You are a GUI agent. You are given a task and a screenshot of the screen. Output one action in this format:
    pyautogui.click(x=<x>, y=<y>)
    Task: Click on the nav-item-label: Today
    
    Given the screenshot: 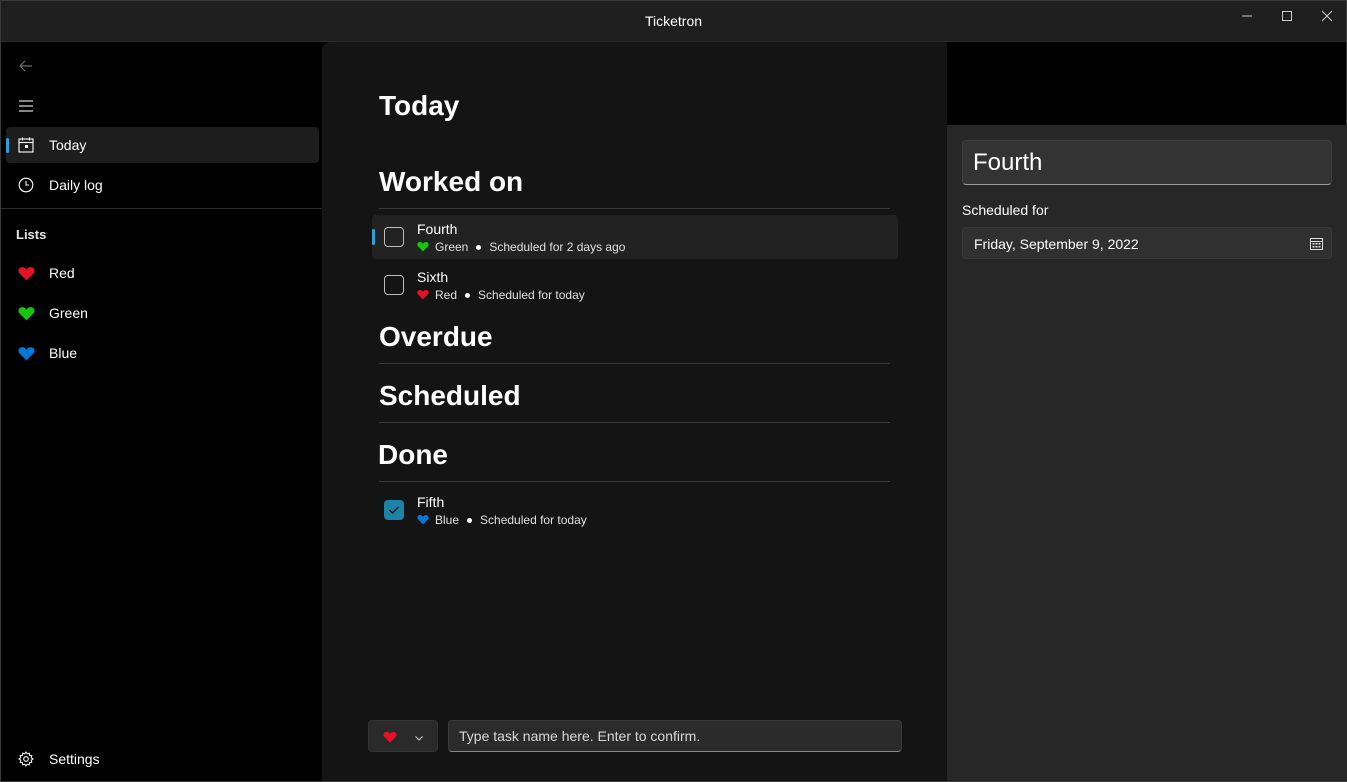 What is the action you would take?
    pyautogui.click(x=68, y=145)
    